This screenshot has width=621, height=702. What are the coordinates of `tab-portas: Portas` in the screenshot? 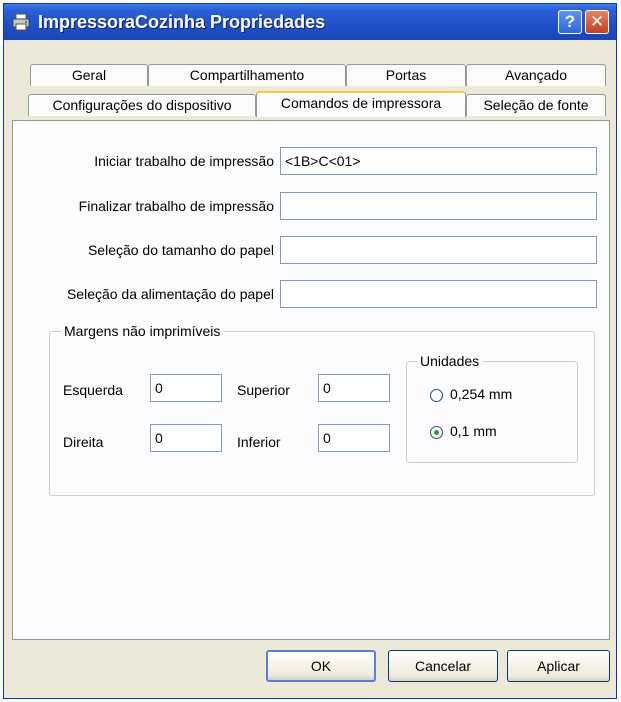 It's located at (406, 75).